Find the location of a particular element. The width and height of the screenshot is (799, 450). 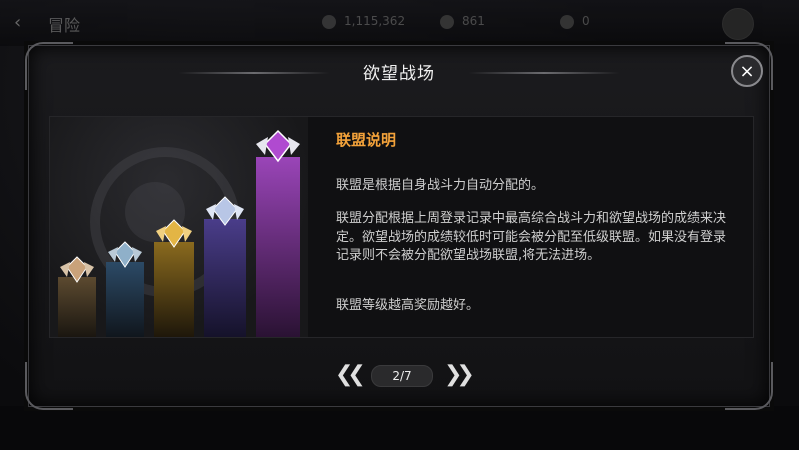

stamina-counter: 0 is located at coordinates (575, 21).